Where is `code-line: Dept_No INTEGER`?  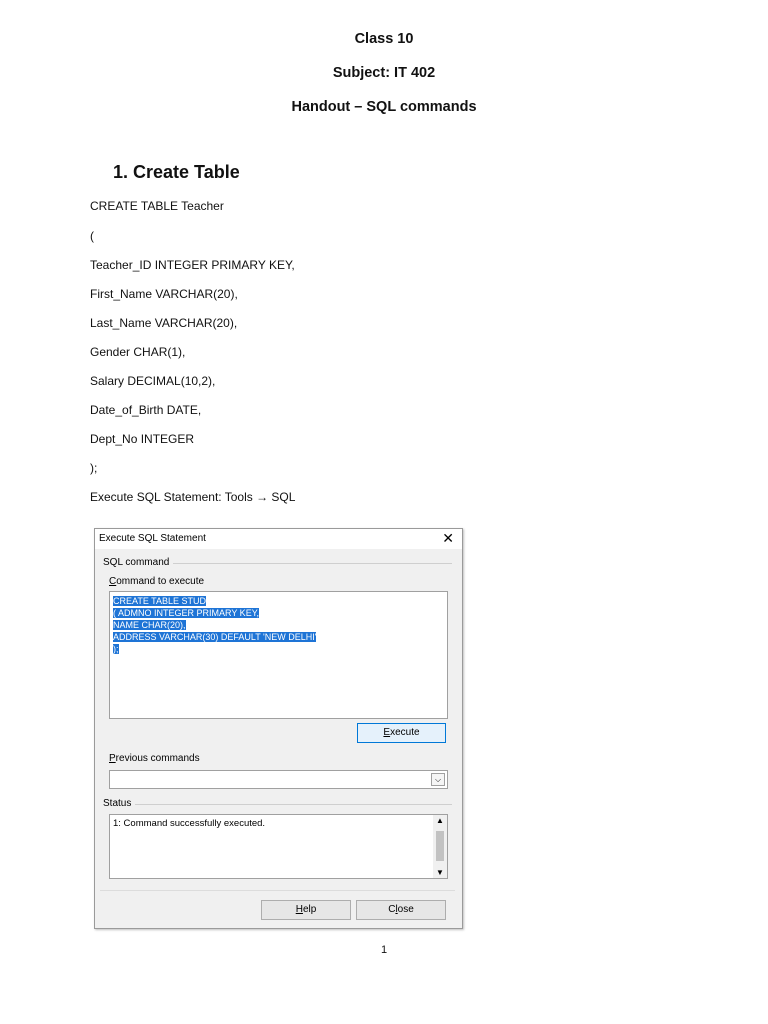 code-line: Dept_No INTEGER is located at coordinates (142, 439).